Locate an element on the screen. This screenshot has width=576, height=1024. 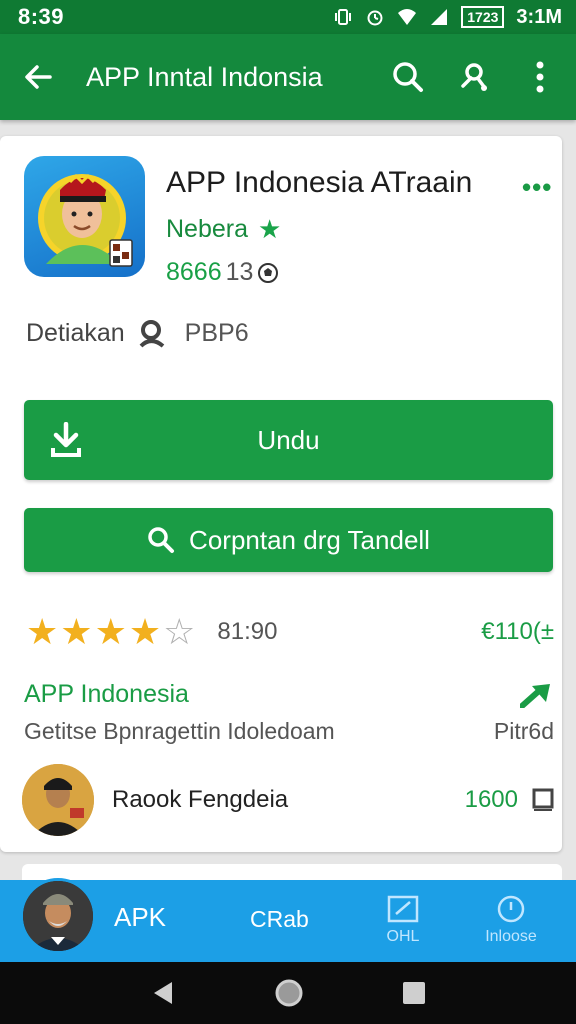
back-button is located at coordinates (38, 77).